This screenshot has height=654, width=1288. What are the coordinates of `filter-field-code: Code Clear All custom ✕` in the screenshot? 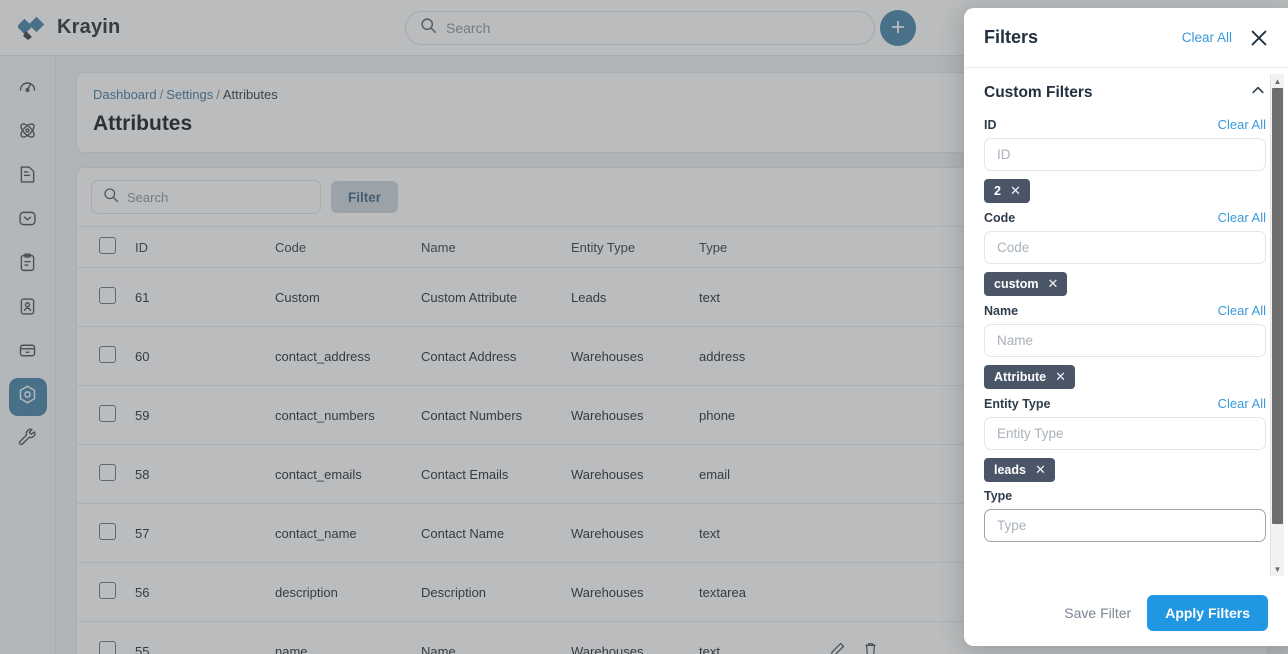 It's located at (1125, 253).